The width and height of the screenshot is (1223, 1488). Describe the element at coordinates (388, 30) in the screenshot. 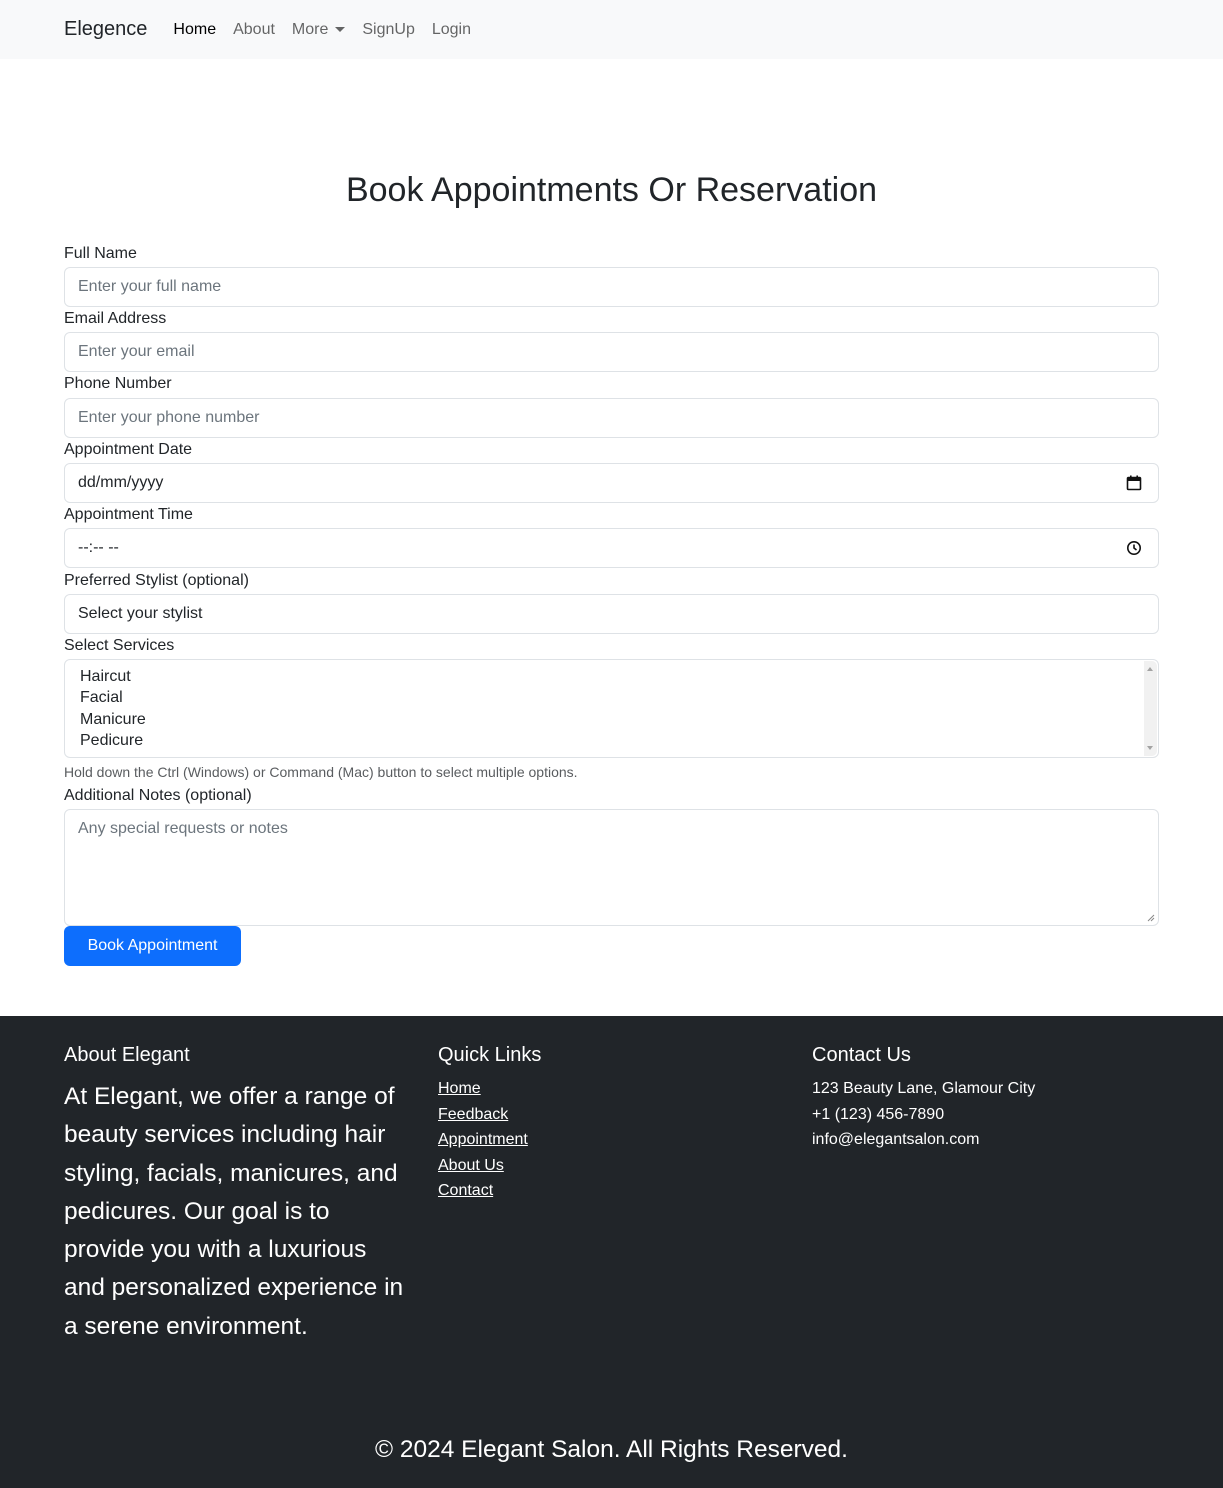

I see `nav-signup: SignUp` at that location.